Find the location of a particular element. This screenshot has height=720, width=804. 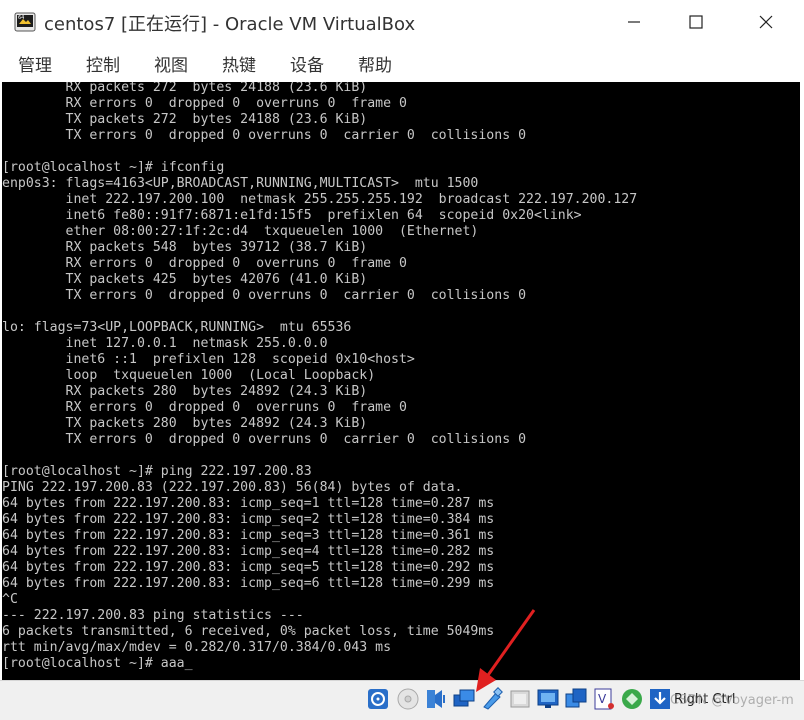

download-icon is located at coordinates (660, 699).